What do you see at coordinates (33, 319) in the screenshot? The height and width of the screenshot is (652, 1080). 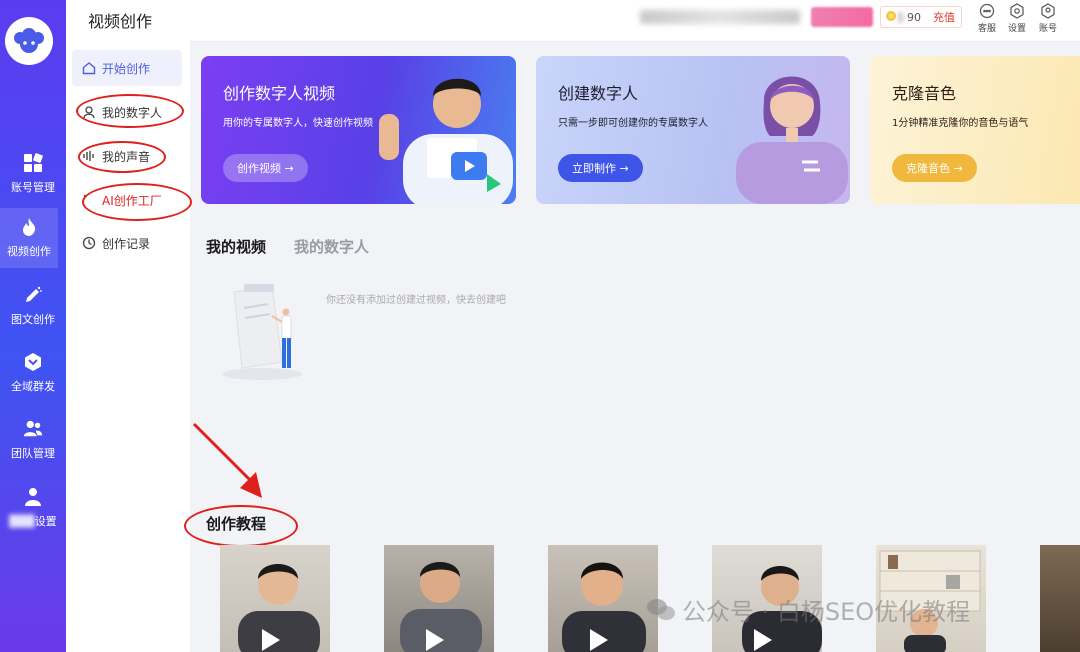 I see `rail-item-label: 图文创作` at bounding box center [33, 319].